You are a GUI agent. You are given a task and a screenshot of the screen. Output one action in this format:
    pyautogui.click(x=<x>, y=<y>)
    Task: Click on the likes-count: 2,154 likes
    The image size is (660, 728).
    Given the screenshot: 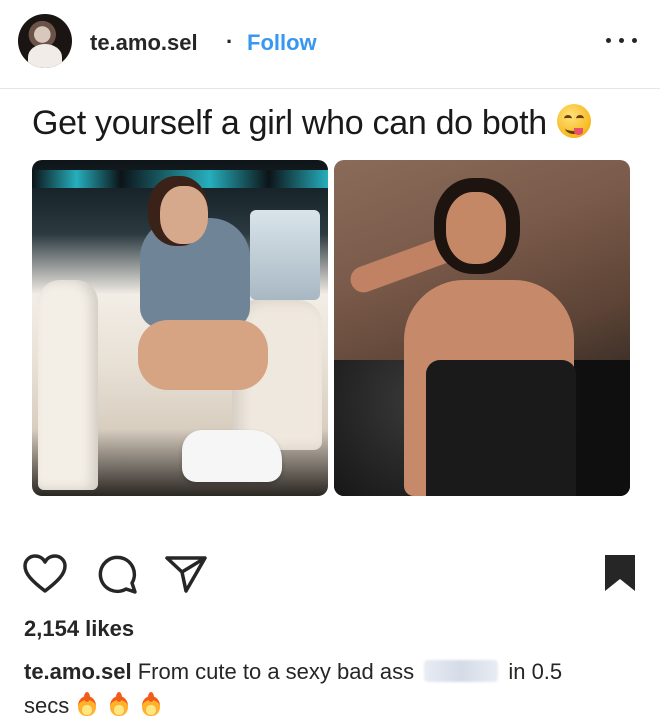 What is the action you would take?
    pyautogui.click(x=79, y=629)
    